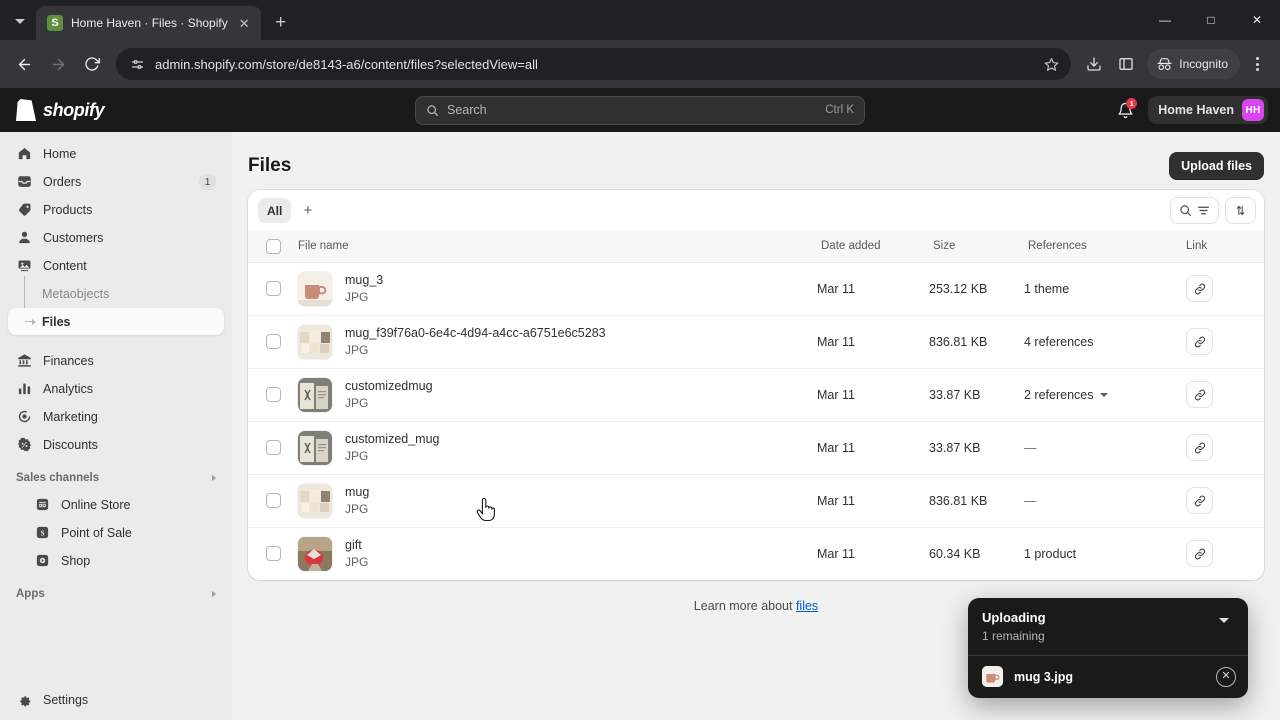 This screenshot has height=720, width=1280. What do you see at coordinates (756, 448) in the screenshot?
I see `table-row: customized_mug JPG Mar 11 33.87 KB —` at bounding box center [756, 448].